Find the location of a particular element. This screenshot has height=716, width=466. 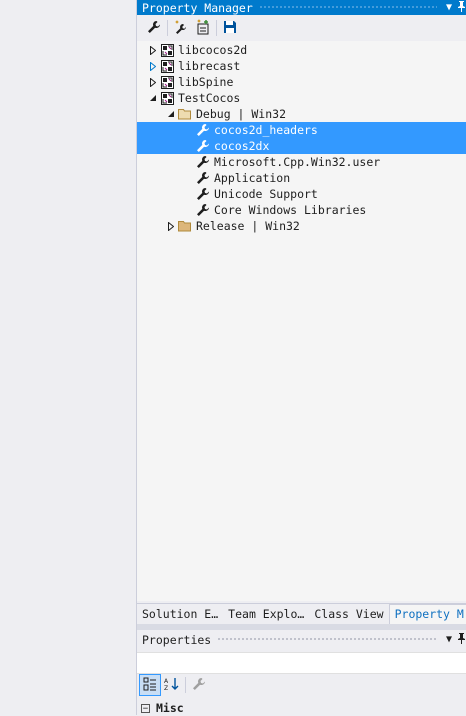

tree-item: cocos2d_headers is located at coordinates (301, 130).